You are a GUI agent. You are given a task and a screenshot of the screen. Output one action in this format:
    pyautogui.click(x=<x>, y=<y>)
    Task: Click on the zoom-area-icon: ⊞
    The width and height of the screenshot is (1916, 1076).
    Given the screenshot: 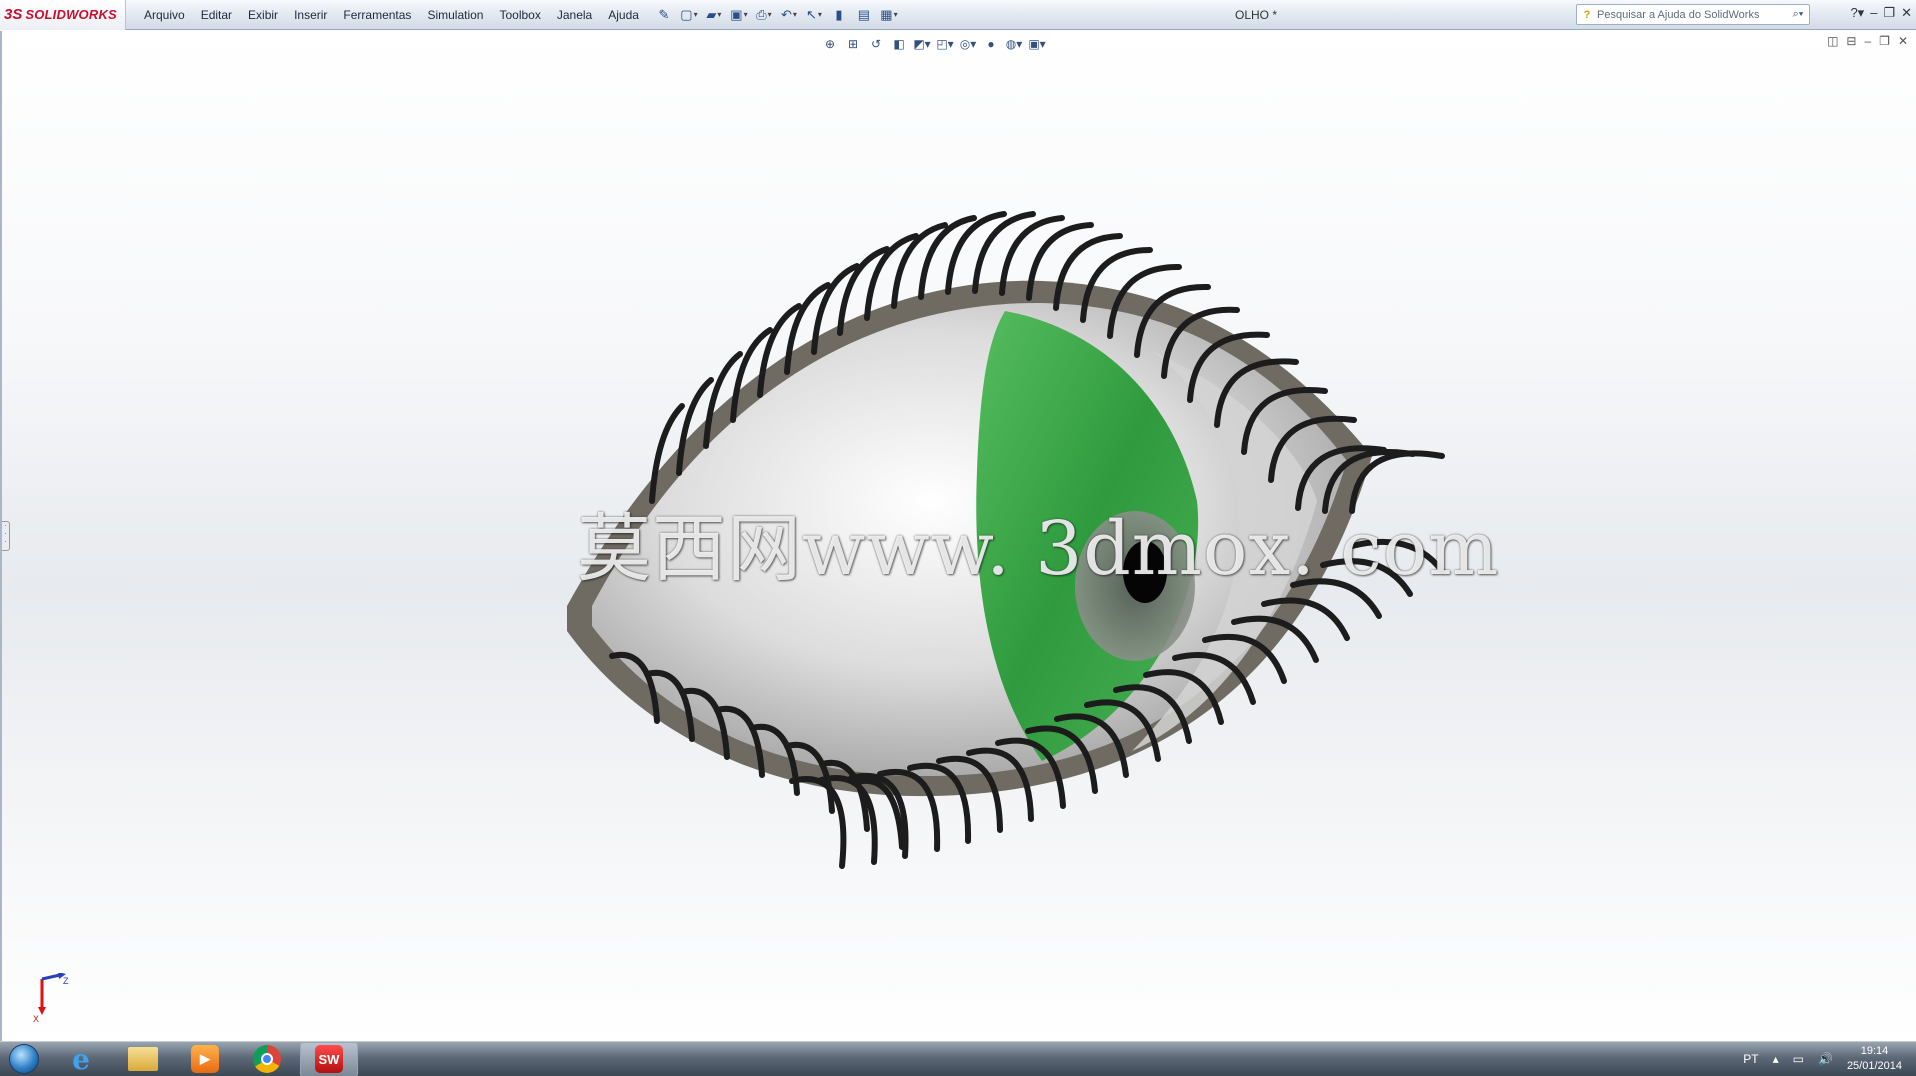 What is the action you would take?
    pyautogui.click(x=853, y=44)
    